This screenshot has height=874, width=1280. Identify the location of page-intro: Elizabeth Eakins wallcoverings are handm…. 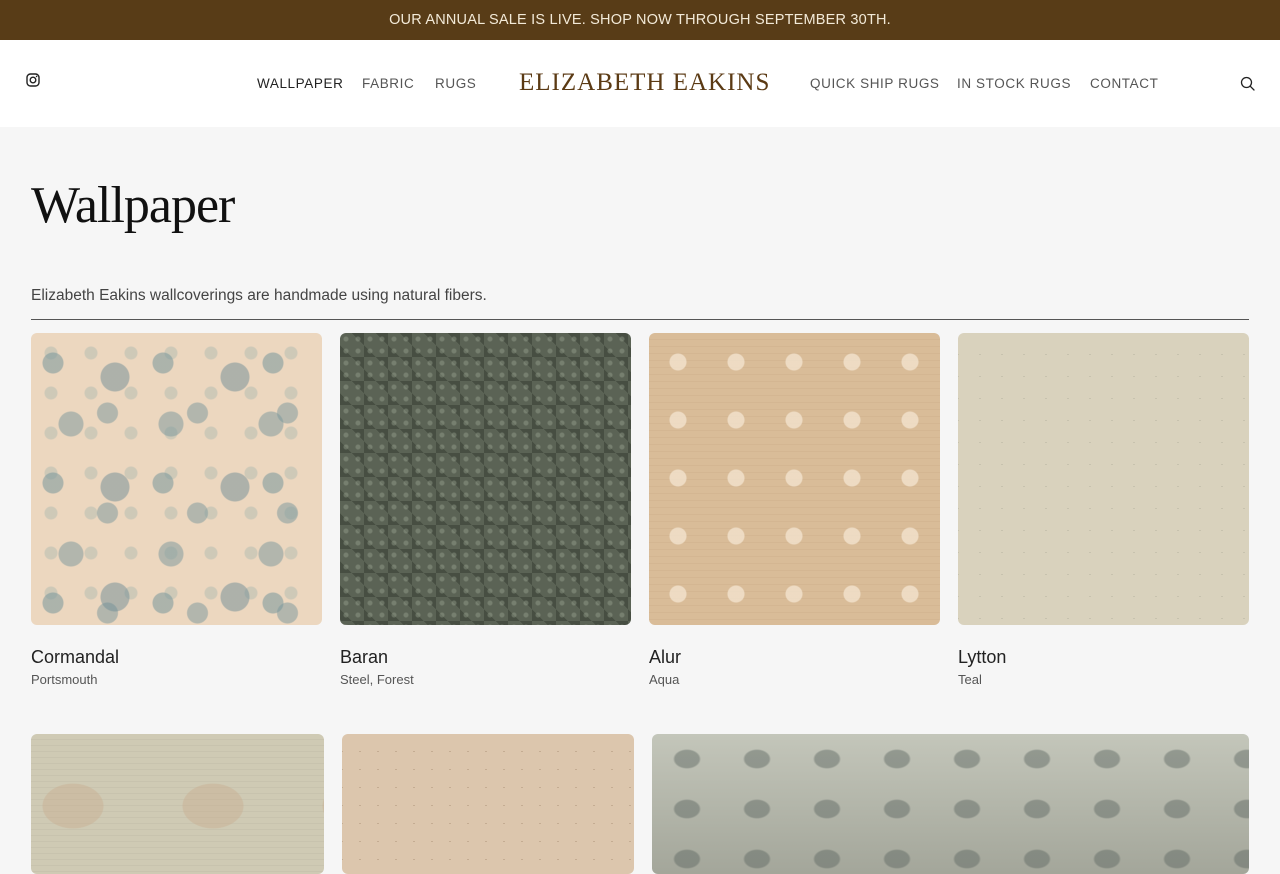
(259, 295).